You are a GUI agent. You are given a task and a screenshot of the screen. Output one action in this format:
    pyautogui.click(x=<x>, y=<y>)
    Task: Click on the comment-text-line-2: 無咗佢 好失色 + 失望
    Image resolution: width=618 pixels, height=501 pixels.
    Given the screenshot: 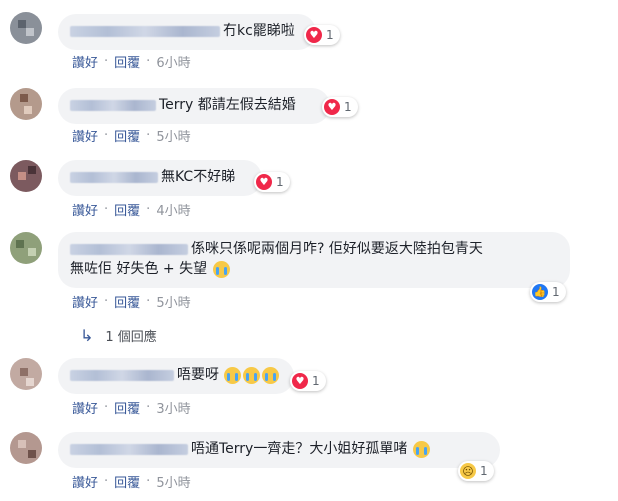 What is the action you would take?
    pyautogui.click(x=139, y=268)
    